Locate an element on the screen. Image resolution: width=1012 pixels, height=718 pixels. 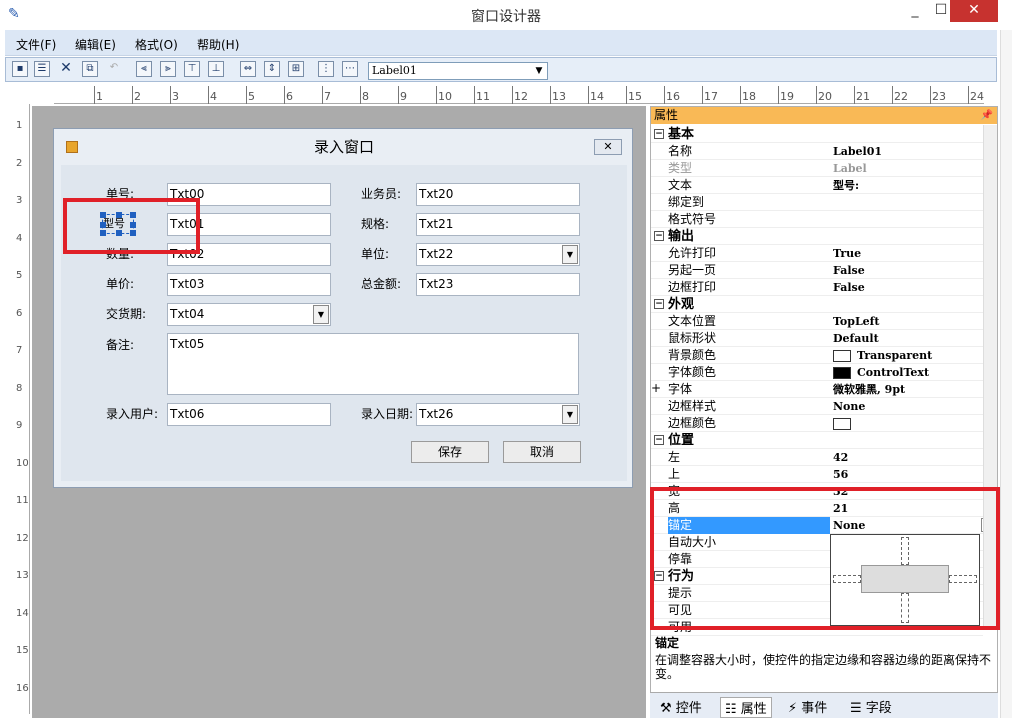
align-right-icon: ⫸ is located at coordinates (168, 69).